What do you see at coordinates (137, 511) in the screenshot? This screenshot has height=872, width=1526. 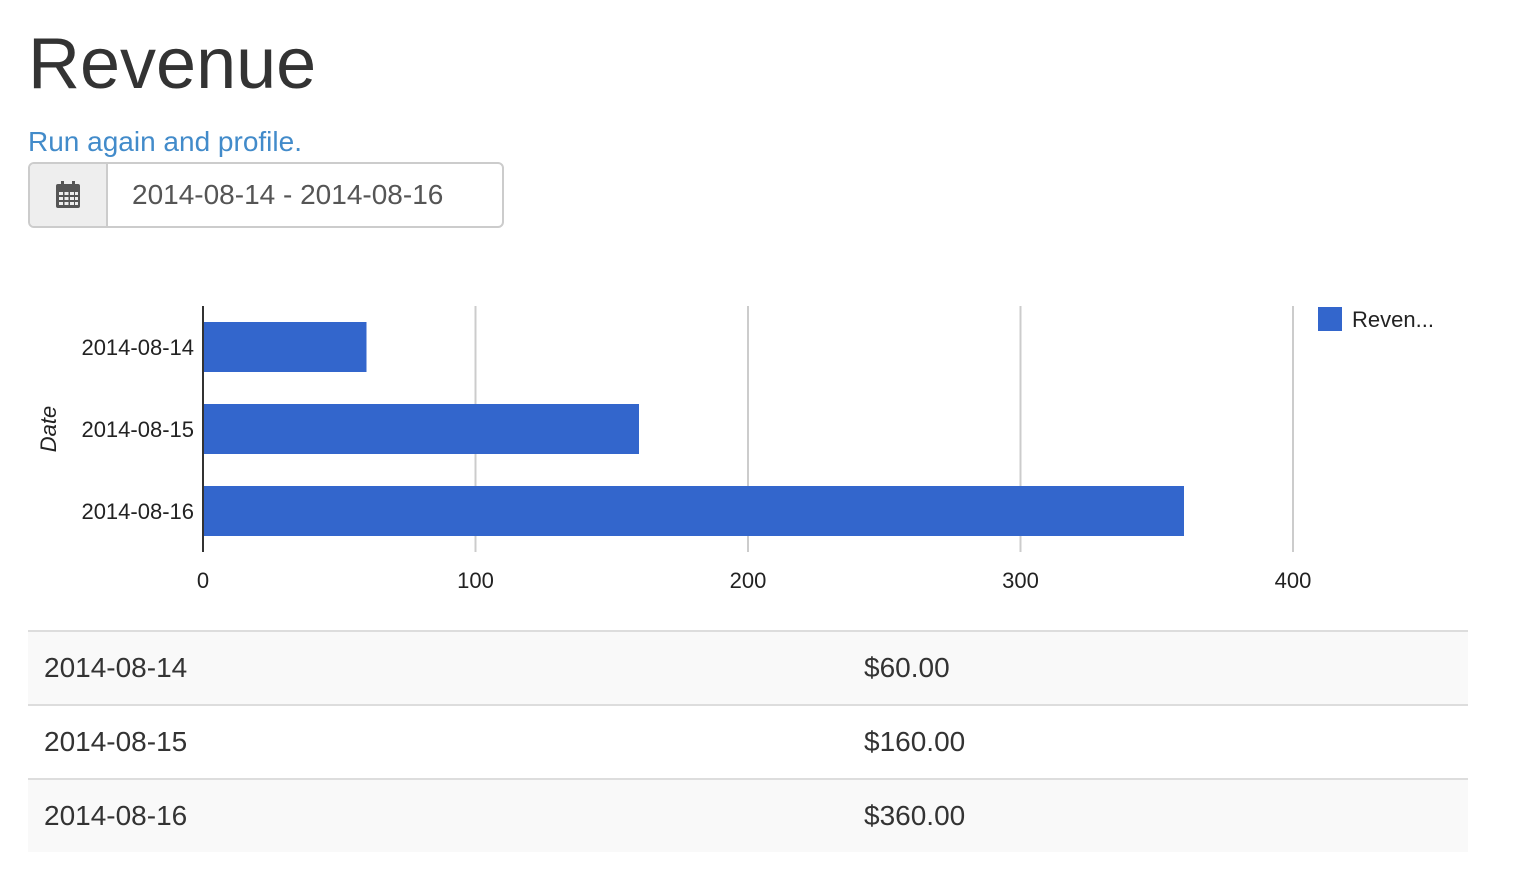 I see `y-tick-label: 2014-08-16` at bounding box center [137, 511].